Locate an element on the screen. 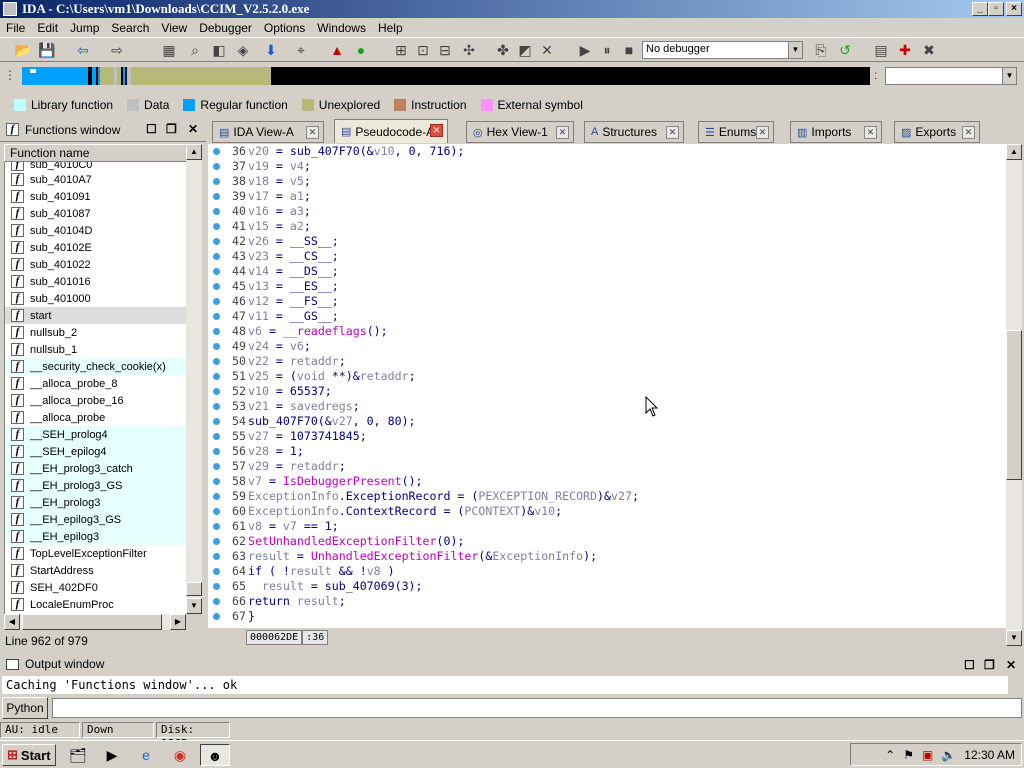  function-row: f __EH_prolog3_catch is located at coordinates (95, 468).